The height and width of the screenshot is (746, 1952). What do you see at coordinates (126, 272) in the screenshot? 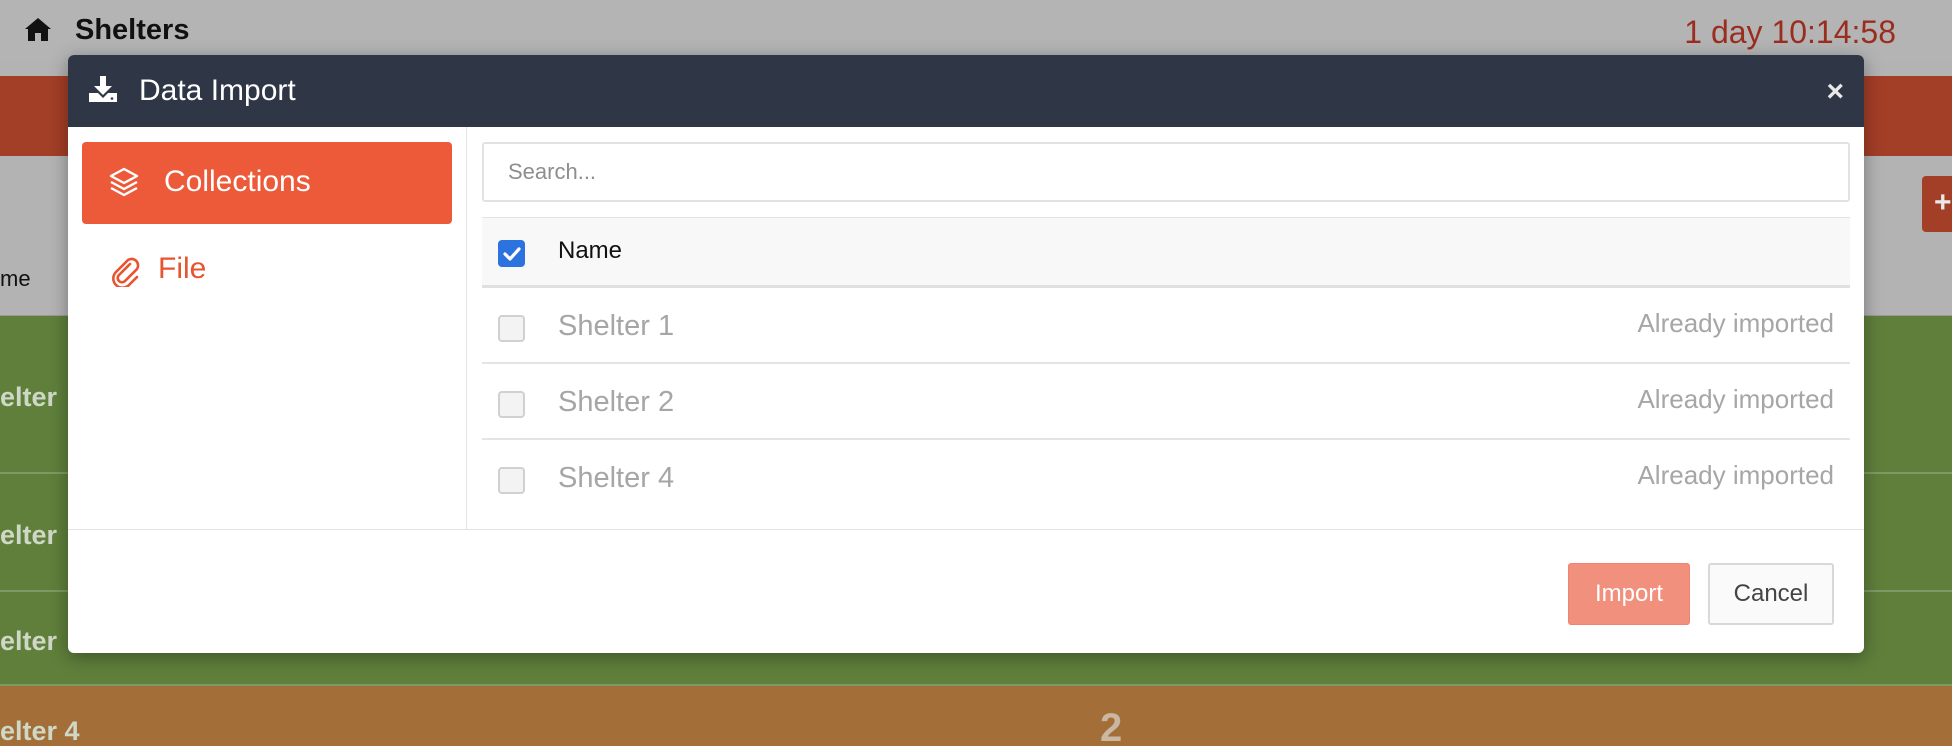
I see `paperclip-icon` at bounding box center [126, 272].